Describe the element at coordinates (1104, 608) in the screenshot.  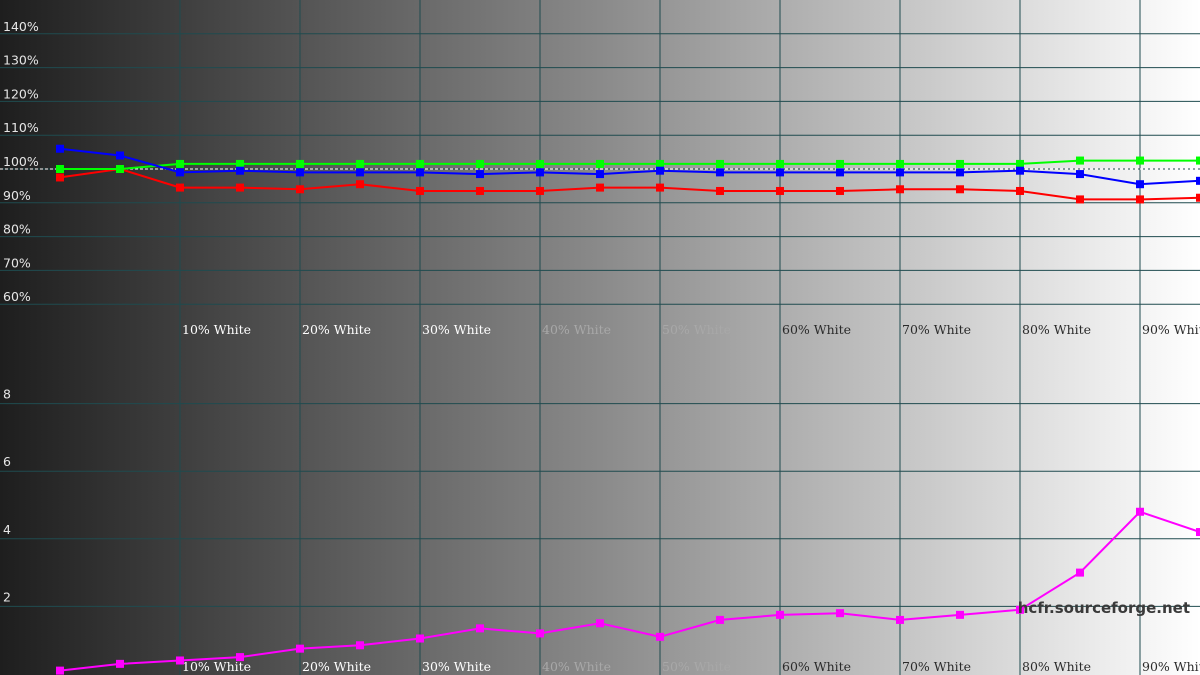
I see `watermark-text: hcfr.sourceforge.net` at that location.